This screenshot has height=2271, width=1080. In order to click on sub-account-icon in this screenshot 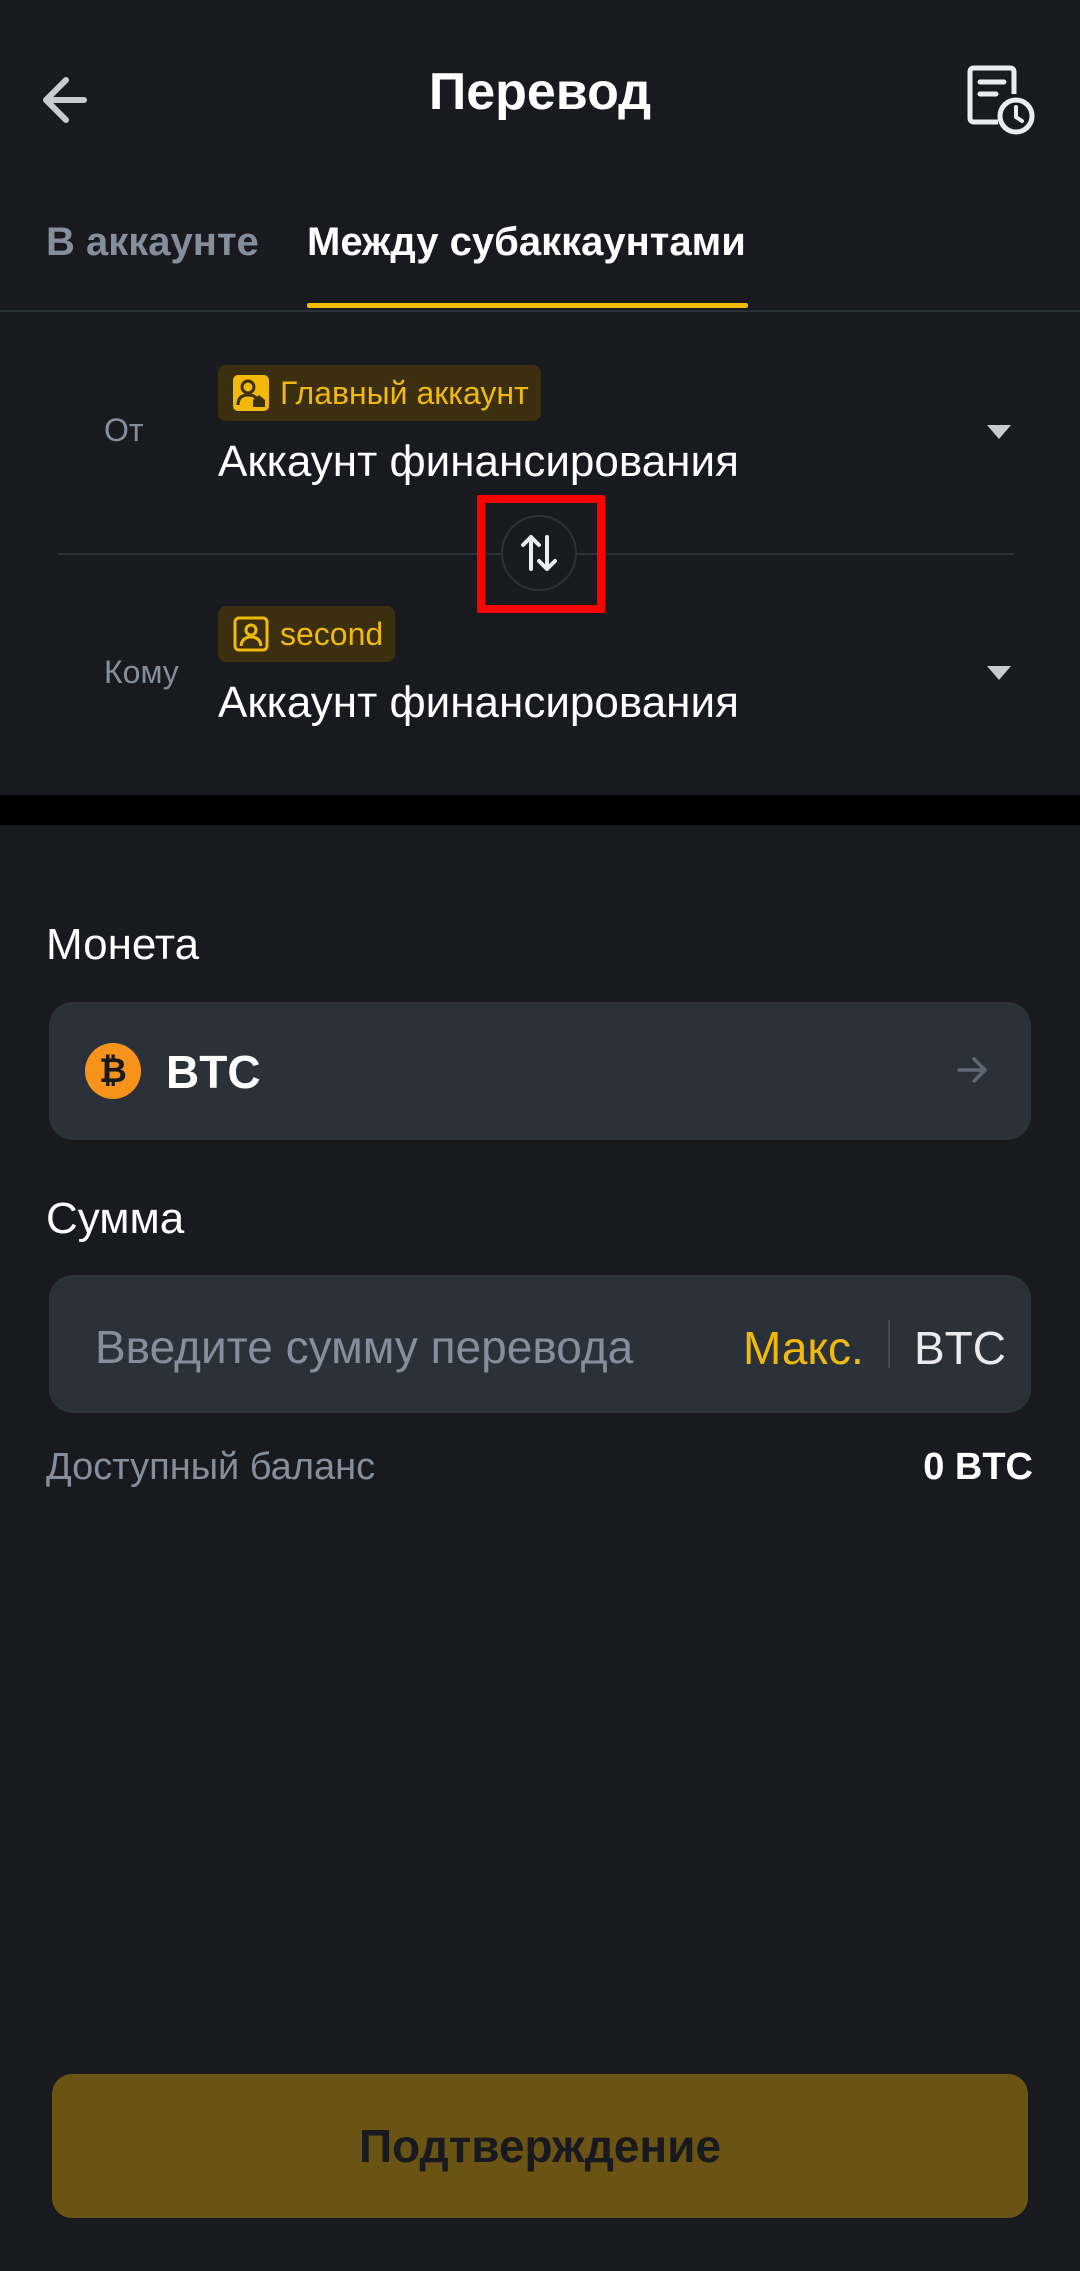, I will do `click(251, 634)`.